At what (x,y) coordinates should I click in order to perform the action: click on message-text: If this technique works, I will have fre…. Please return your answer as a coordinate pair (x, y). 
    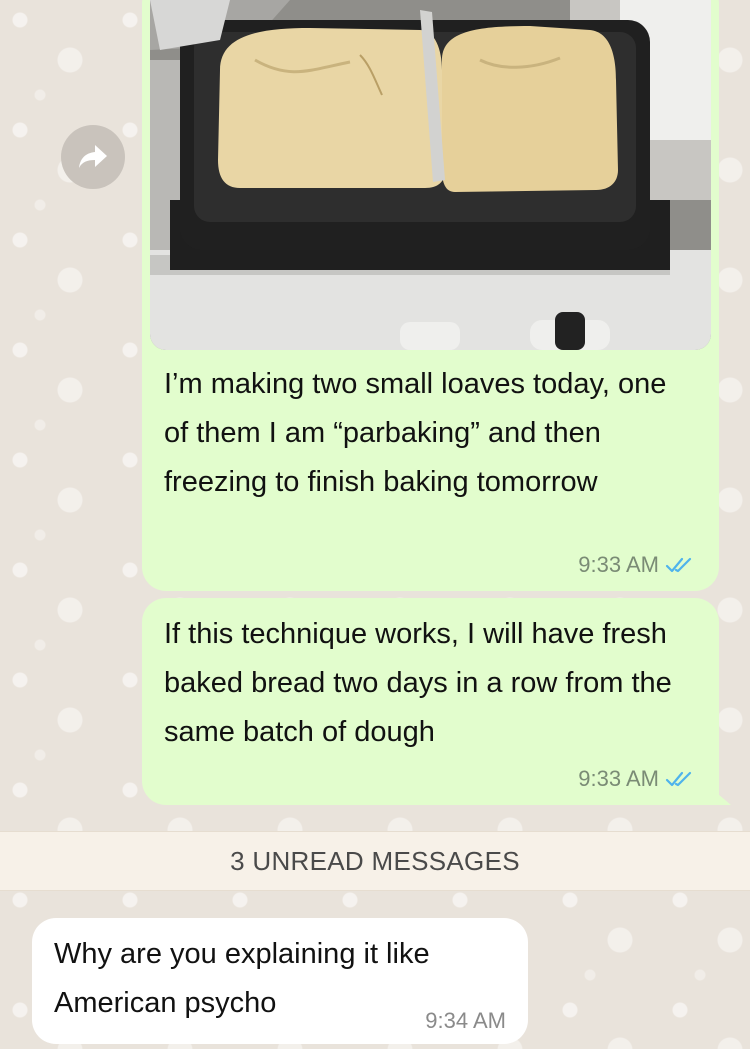
    Looking at the image, I should click on (418, 683).